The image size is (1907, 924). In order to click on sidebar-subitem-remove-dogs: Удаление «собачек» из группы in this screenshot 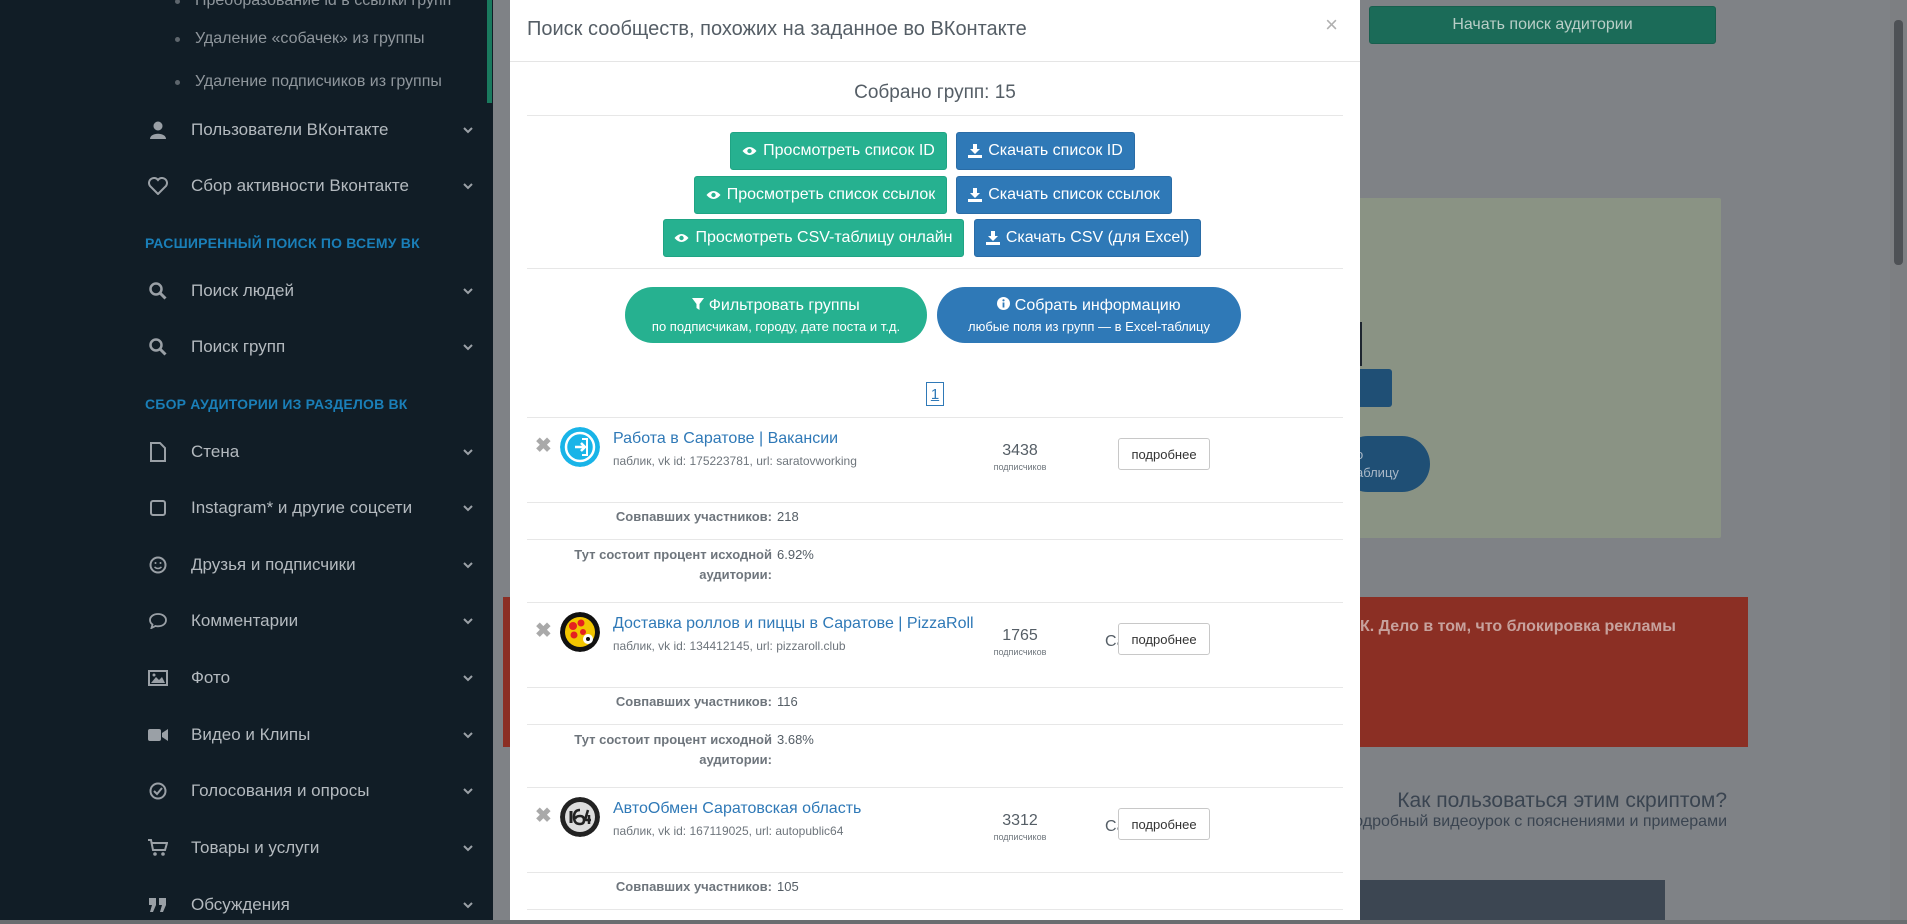, I will do `click(300, 39)`.